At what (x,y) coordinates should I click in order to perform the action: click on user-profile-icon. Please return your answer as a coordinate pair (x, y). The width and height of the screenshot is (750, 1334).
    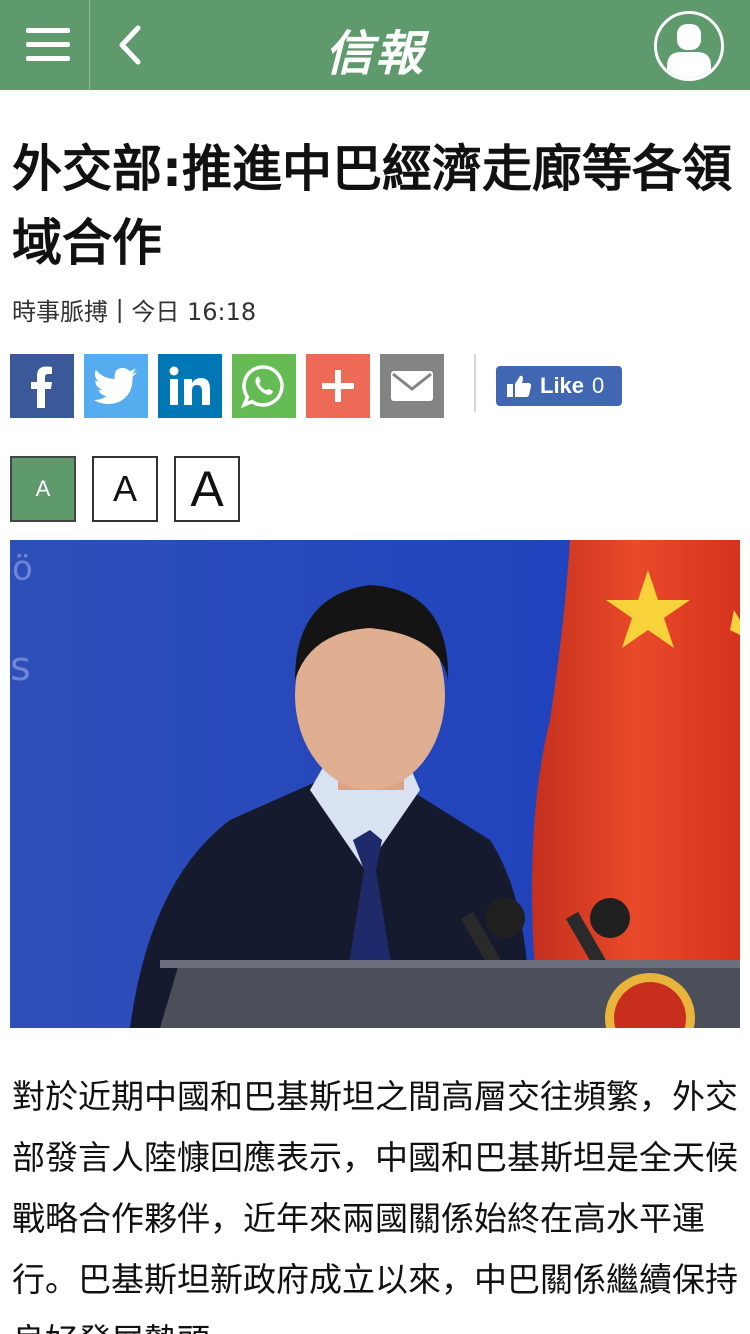
    Looking at the image, I should click on (689, 46).